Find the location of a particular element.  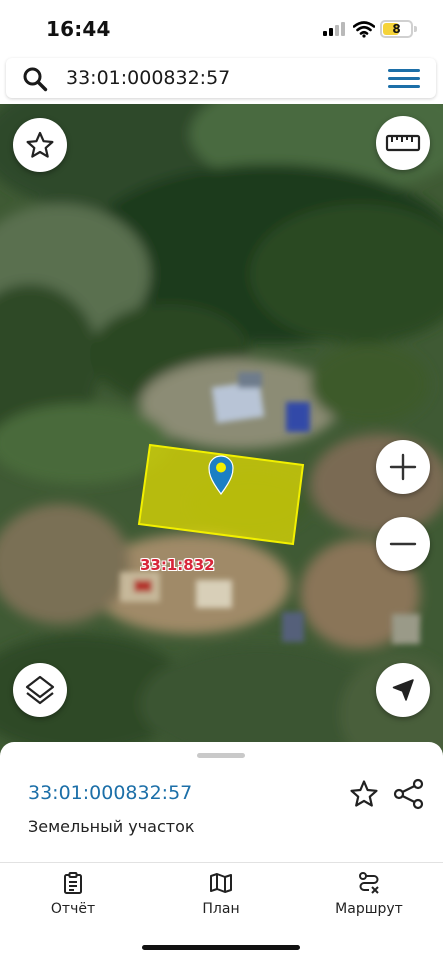

parcel-type: Земельный участок is located at coordinates (111, 826).